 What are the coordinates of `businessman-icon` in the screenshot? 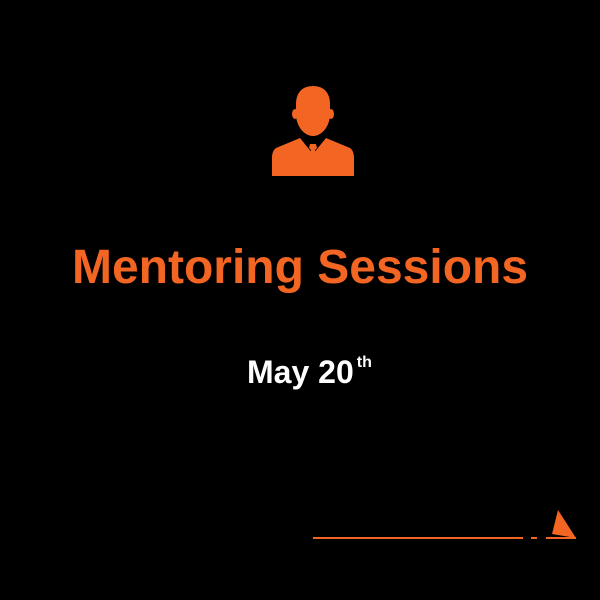 It's located at (313, 131).